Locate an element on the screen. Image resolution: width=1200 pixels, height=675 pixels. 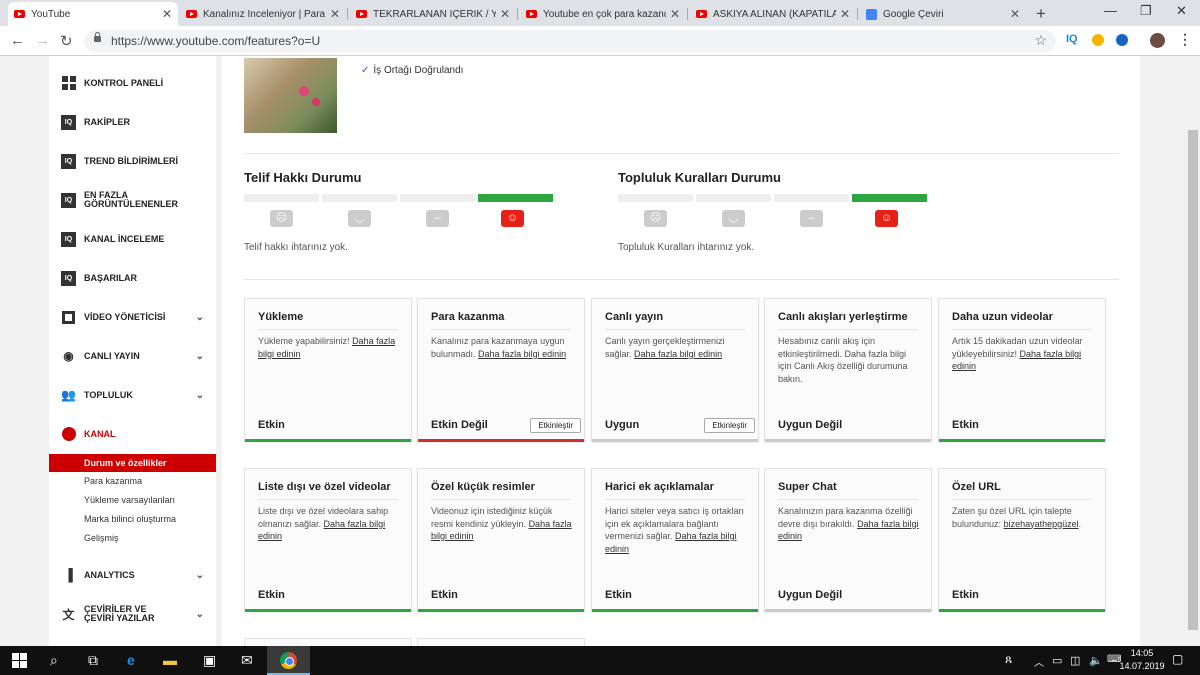
search-icon: ⌕ is located at coordinates (54, 660).